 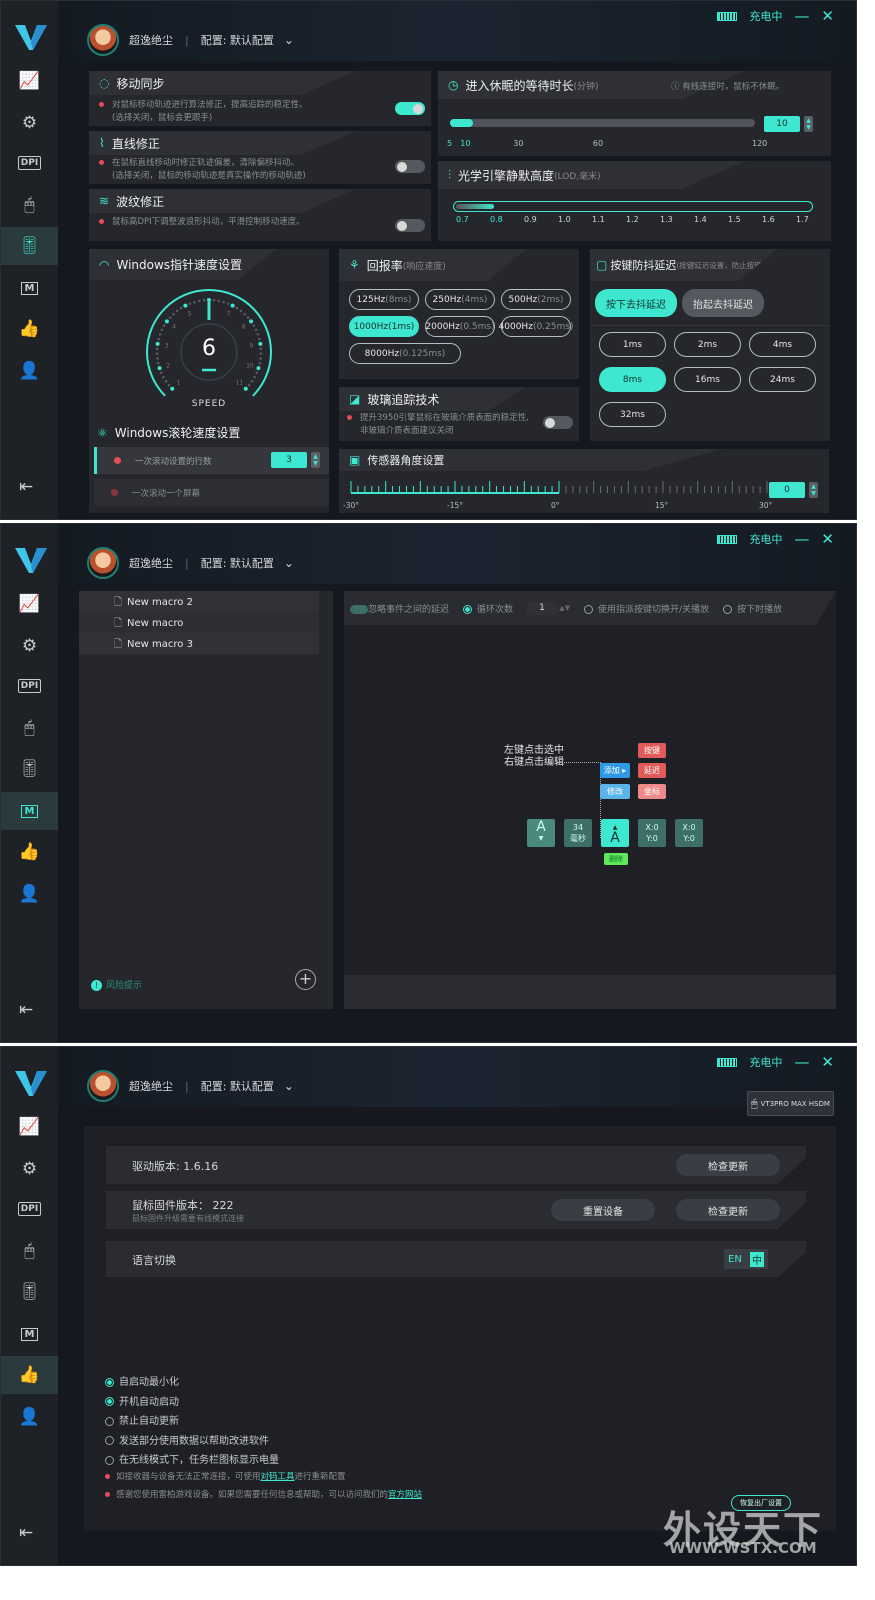 What do you see at coordinates (615, 770) in the screenshot?
I see `add-event-button: 添加 ▸` at bounding box center [615, 770].